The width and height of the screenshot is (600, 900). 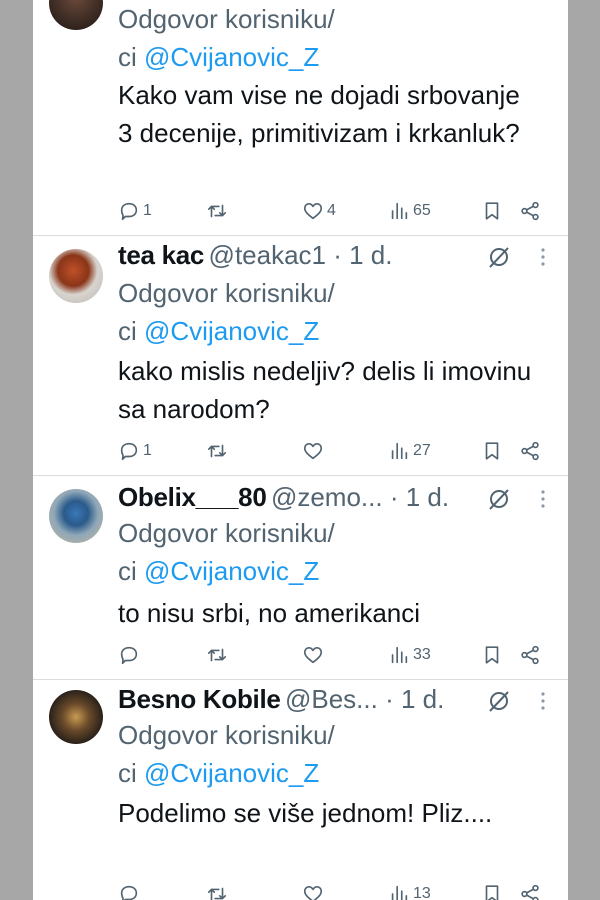 I want to click on views-button: 27, so click(x=409, y=451).